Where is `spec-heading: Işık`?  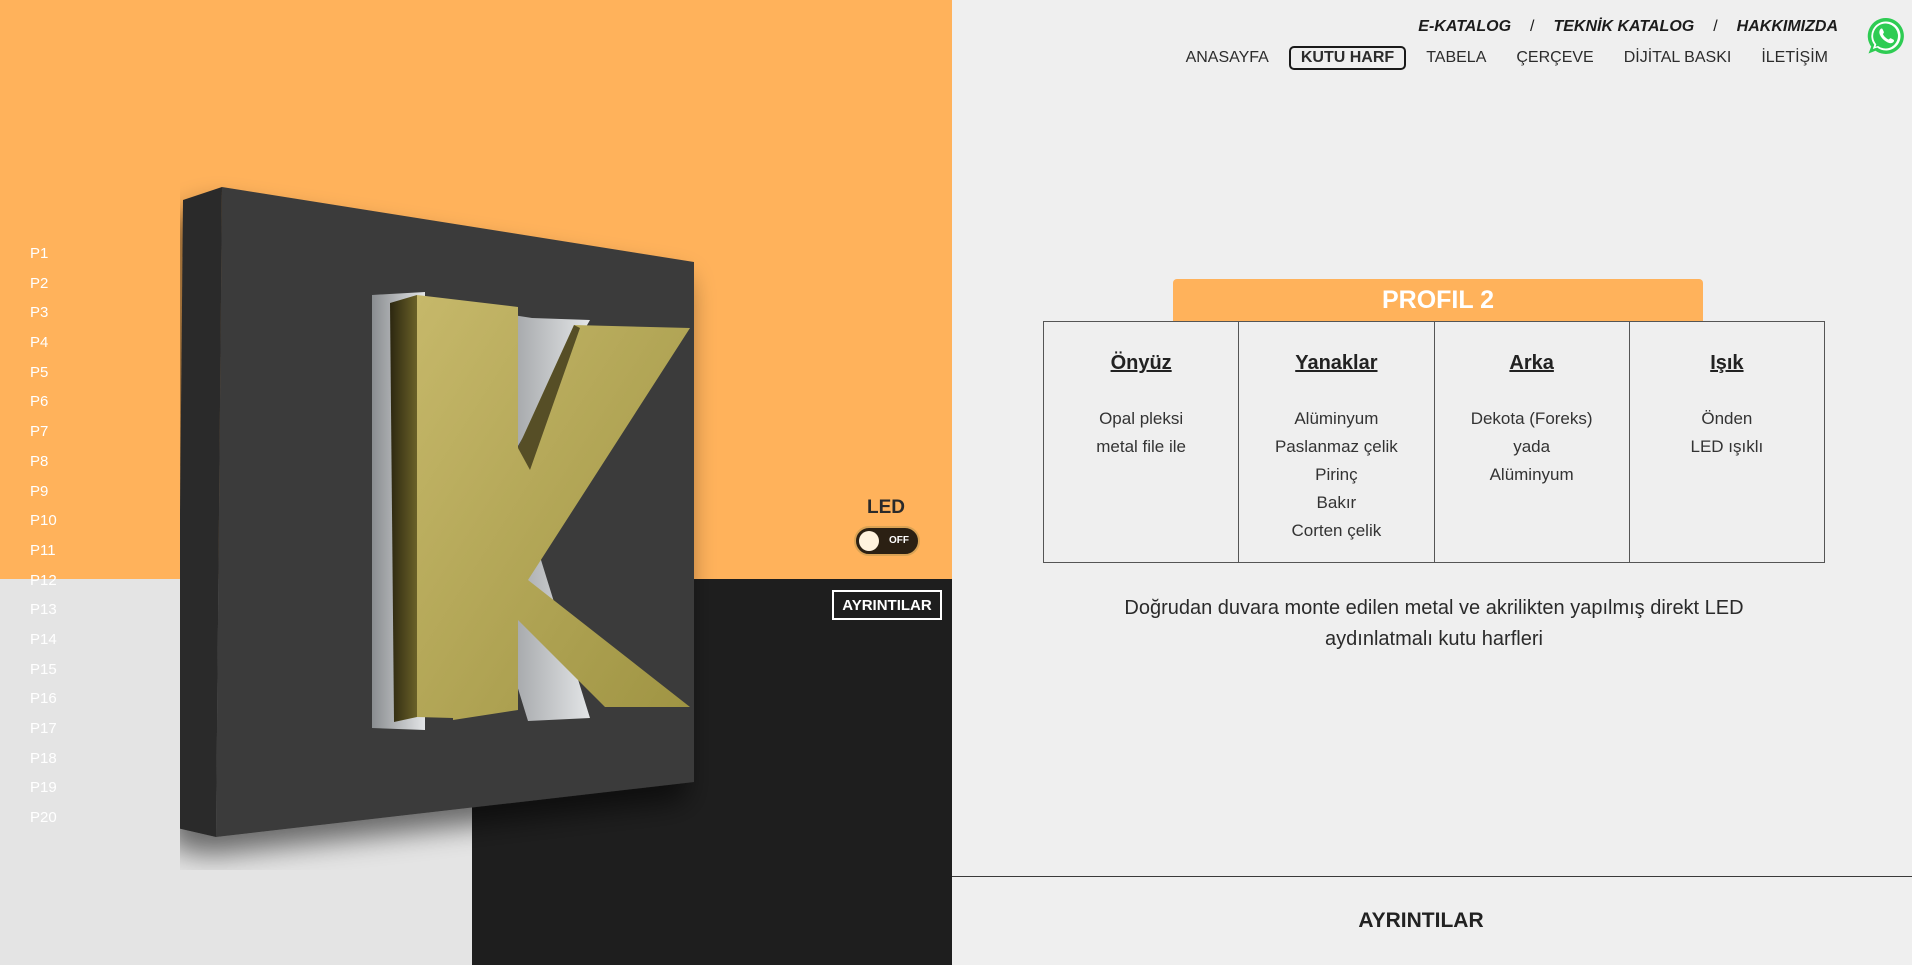
spec-heading: Işık is located at coordinates (1727, 363).